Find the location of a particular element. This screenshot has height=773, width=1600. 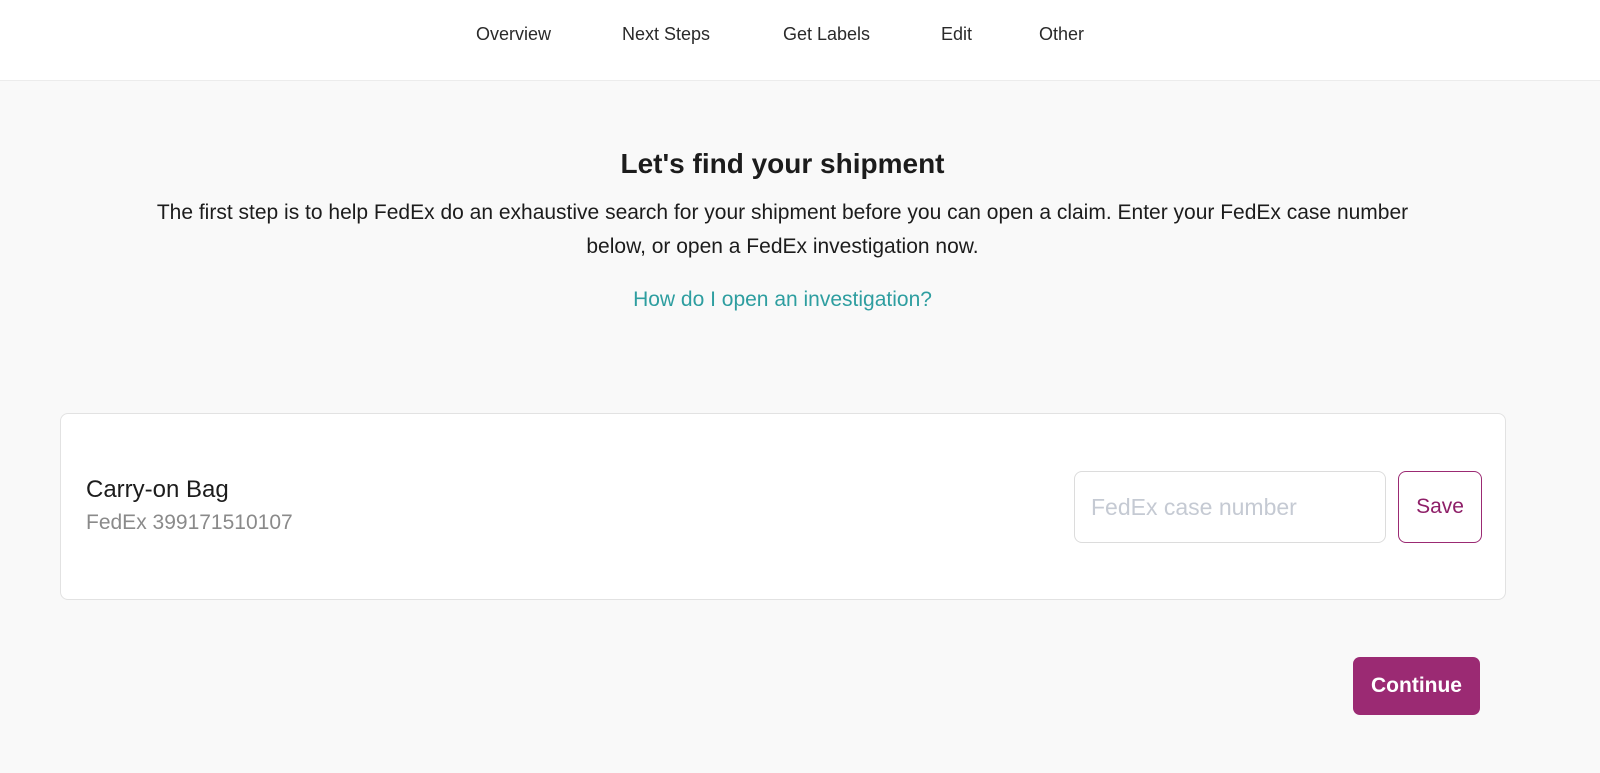

nav-item-overview: Overview is located at coordinates (513, 34).